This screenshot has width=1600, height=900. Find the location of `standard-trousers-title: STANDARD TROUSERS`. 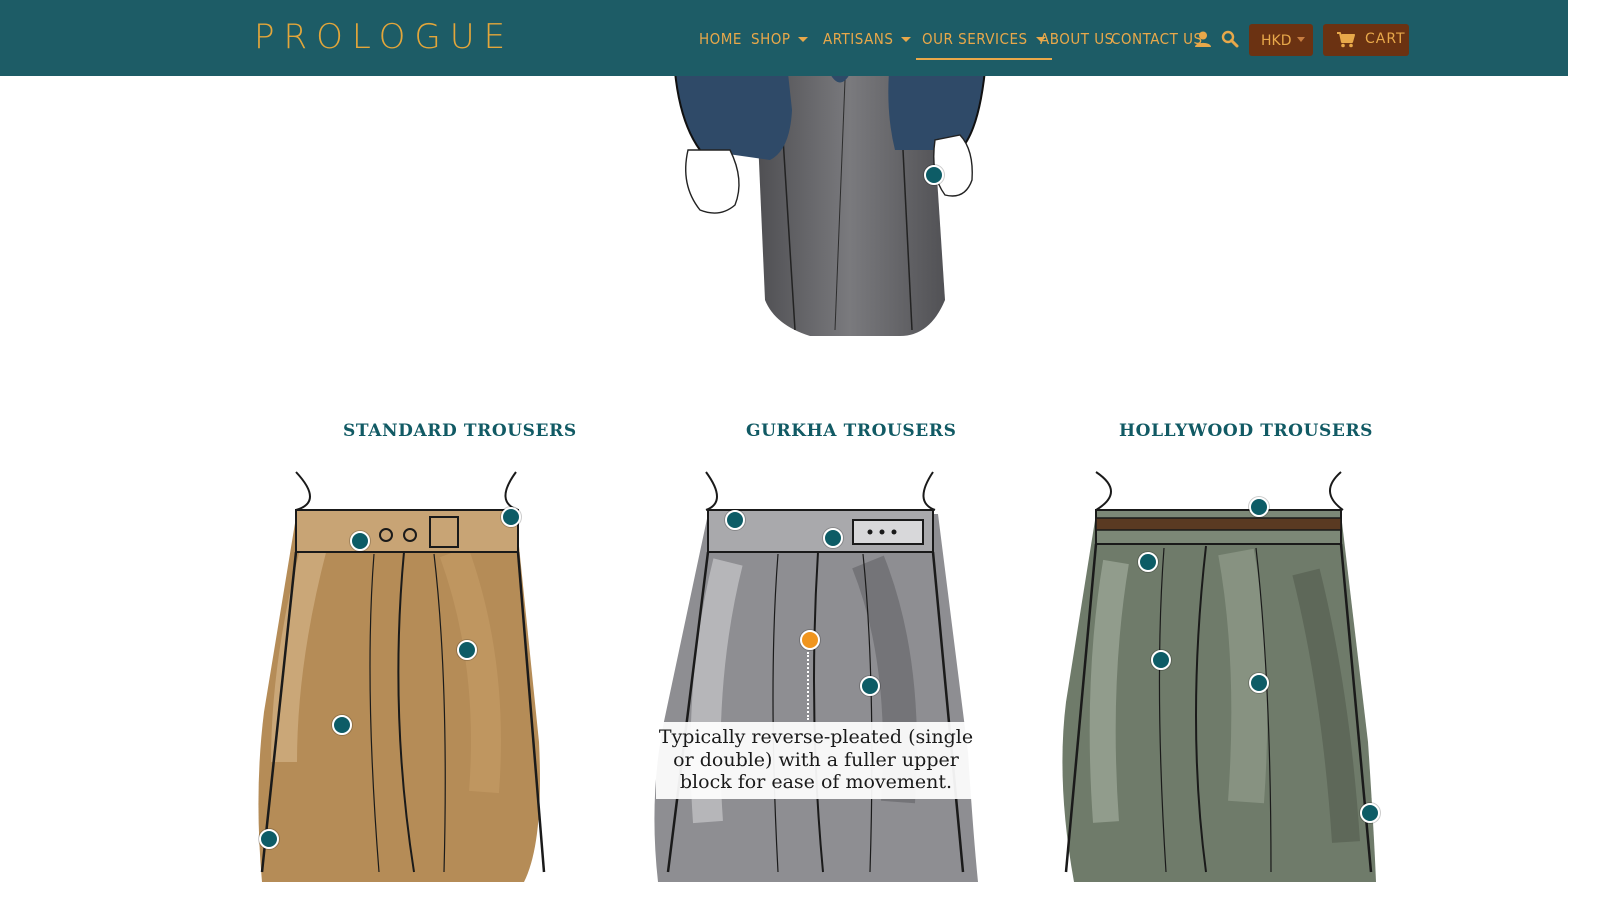

standard-trousers-title: STANDARD TROUSERS is located at coordinates (460, 431).